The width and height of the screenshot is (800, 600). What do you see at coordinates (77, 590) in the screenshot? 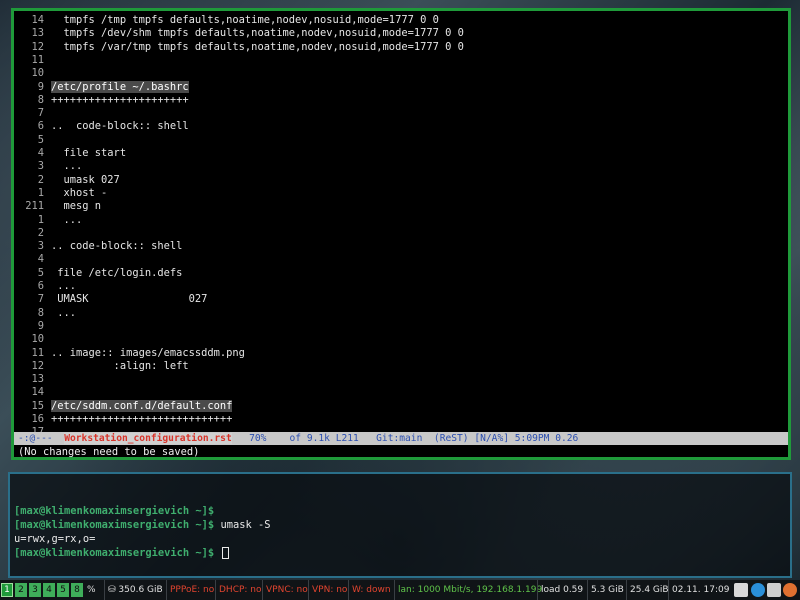
I see `workspace-8: 8` at bounding box center [77, 590].